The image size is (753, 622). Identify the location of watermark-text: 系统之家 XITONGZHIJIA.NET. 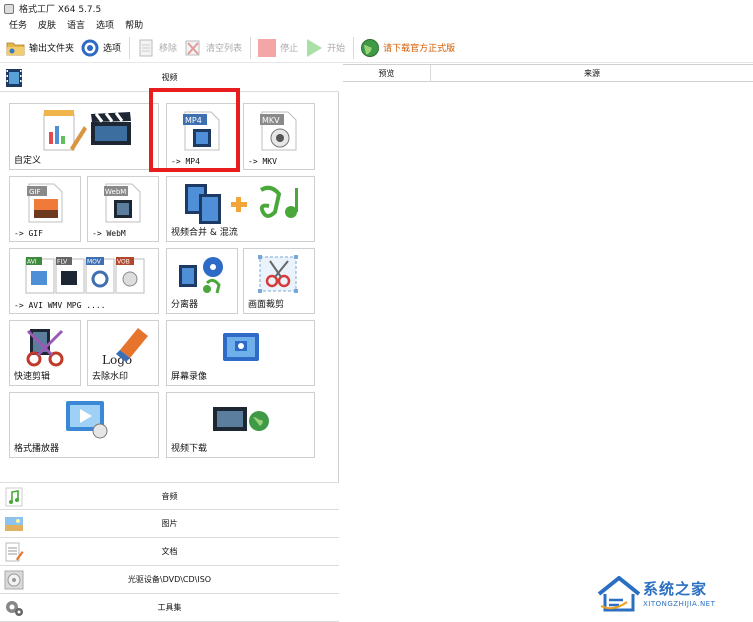
(679, 593).